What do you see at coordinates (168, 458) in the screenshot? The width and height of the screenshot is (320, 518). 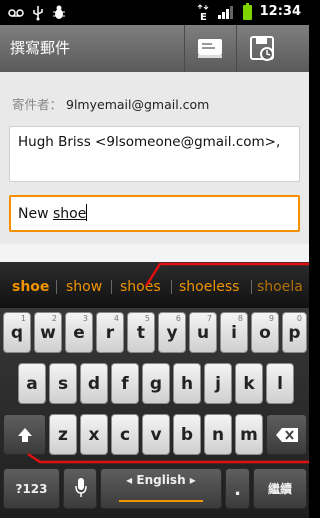 I see `annotation-line-shift` at bounding box center [168, 458].